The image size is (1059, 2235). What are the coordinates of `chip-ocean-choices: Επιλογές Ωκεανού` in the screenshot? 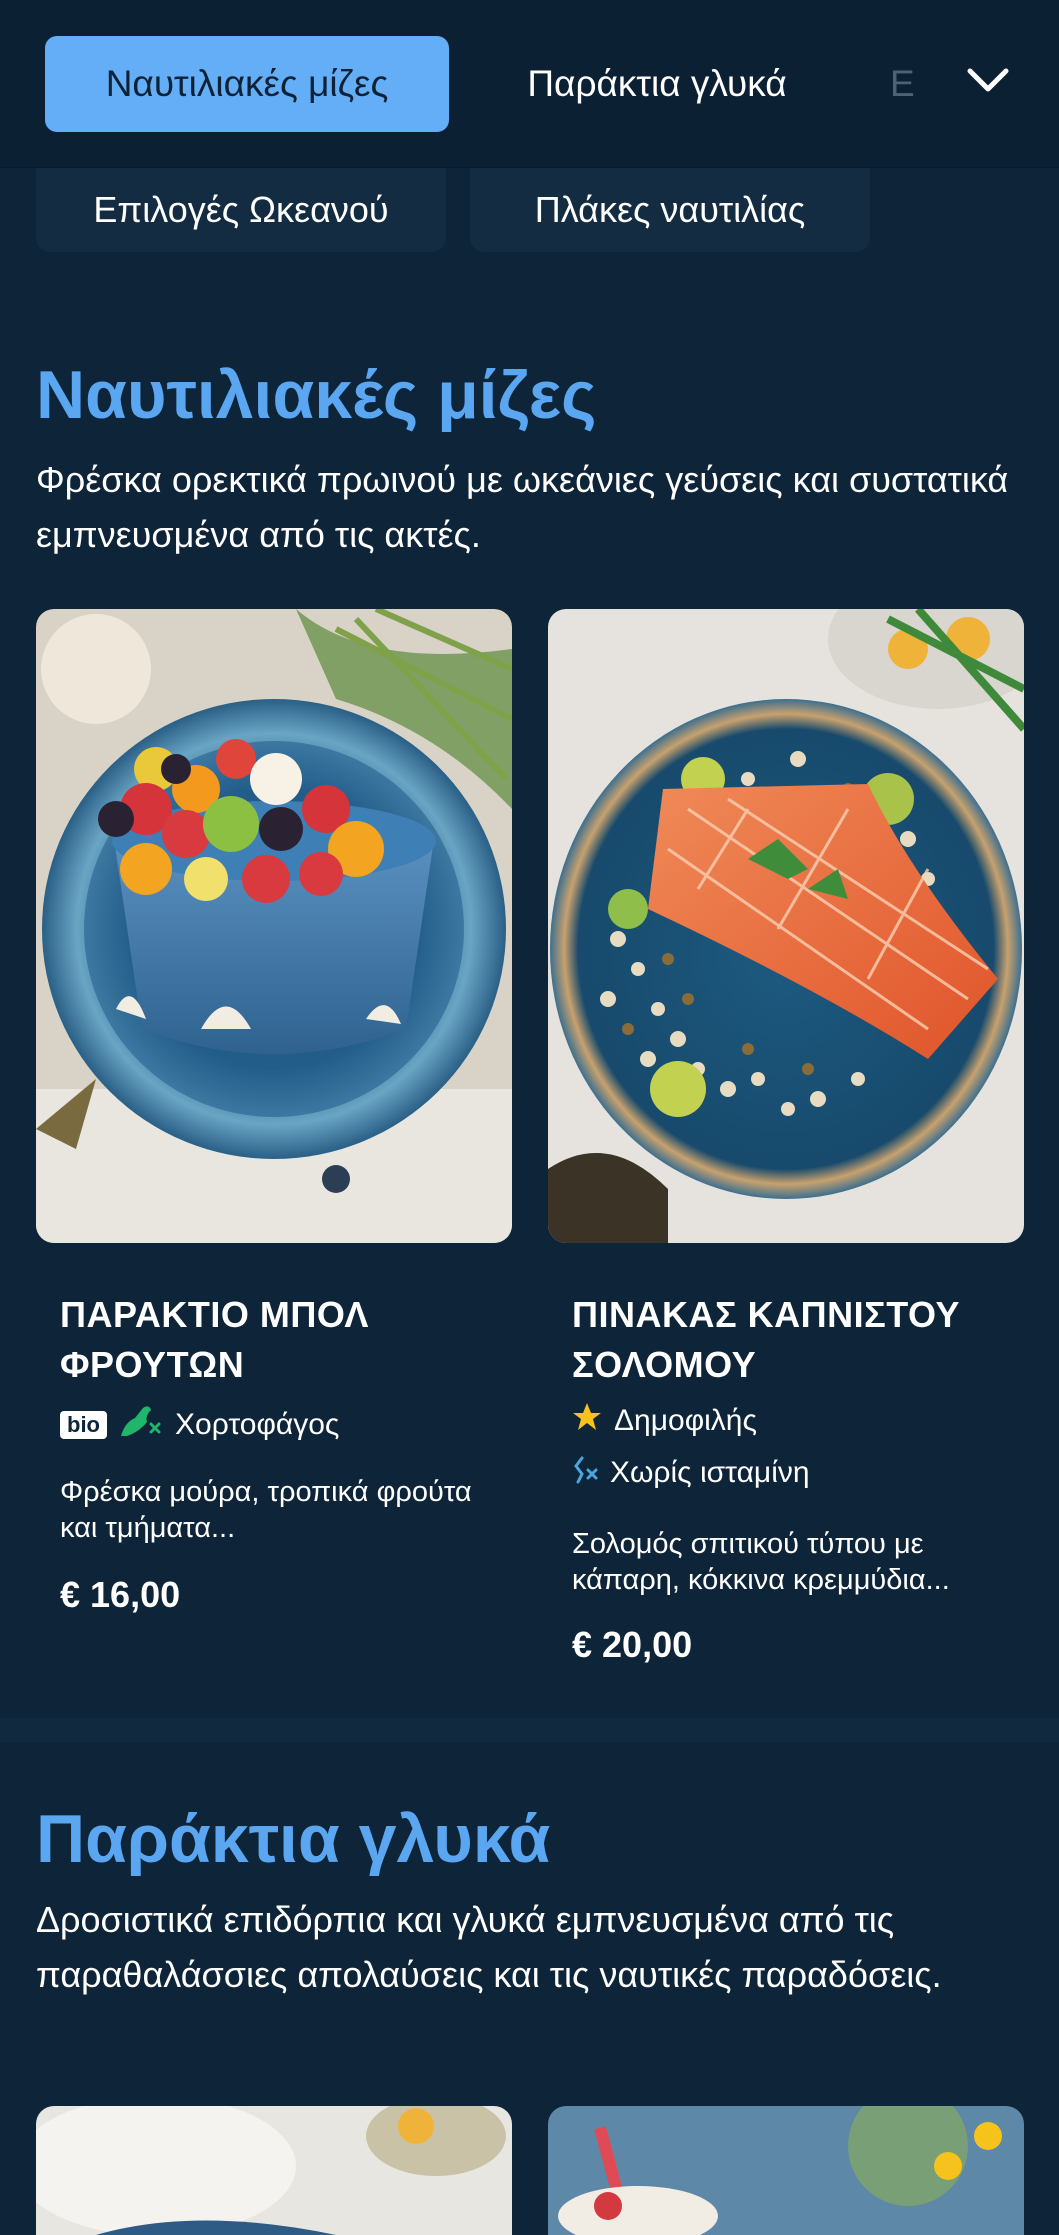 It's located at (241, 210).